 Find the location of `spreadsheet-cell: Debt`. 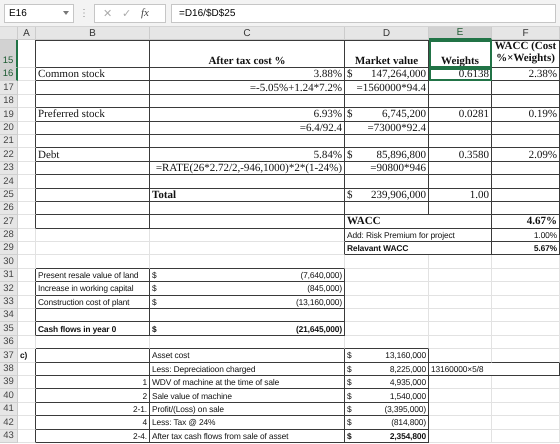

spreadsheet-cell: Debt is located at coordinates (93, 155).